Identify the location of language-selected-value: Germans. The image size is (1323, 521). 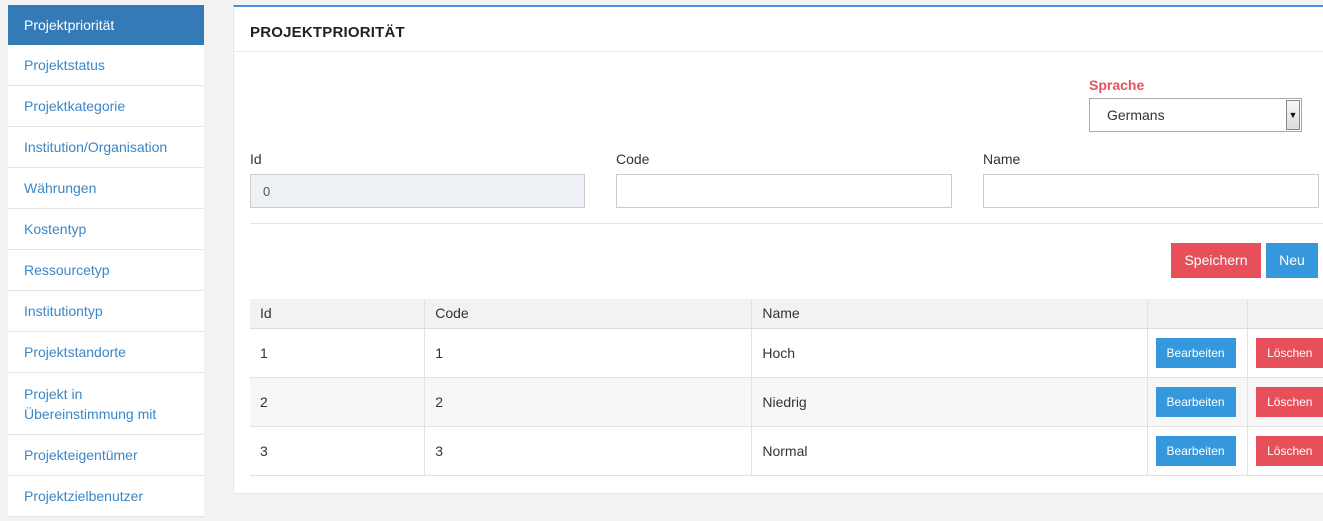
(1136, 115).